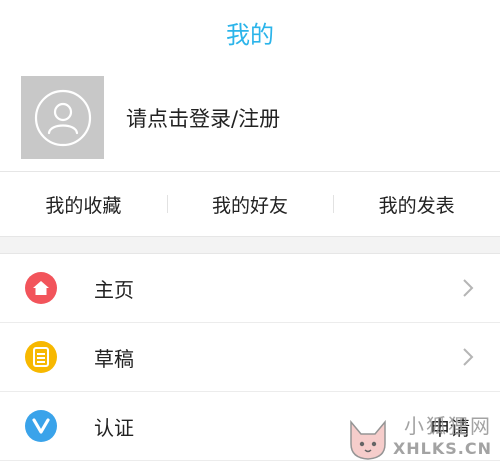 Image resolution: width=500 pixels, height=462 pixels. I want to click on shortcut-bar: 我的收藏 我的好友 我的发表, so click(250, 204).